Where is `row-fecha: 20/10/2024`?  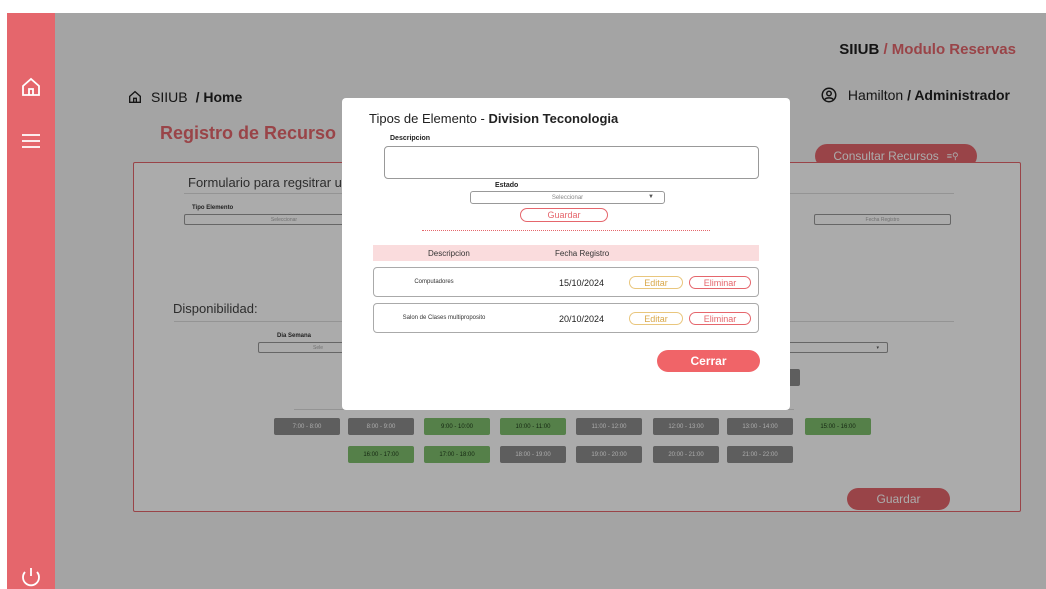
row-fecha: 20/10/2024 is located at coordinates (582, 319).